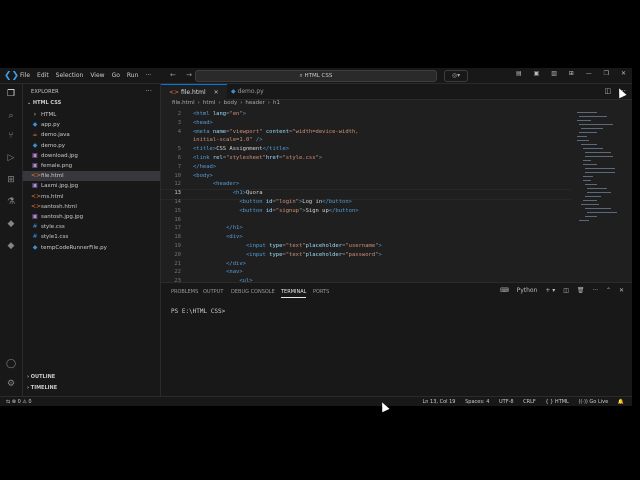 The height and width of the screenshot is (480, 640). I want to click on command-center-search: ⌕ HTML CSS, so click(316, 76).